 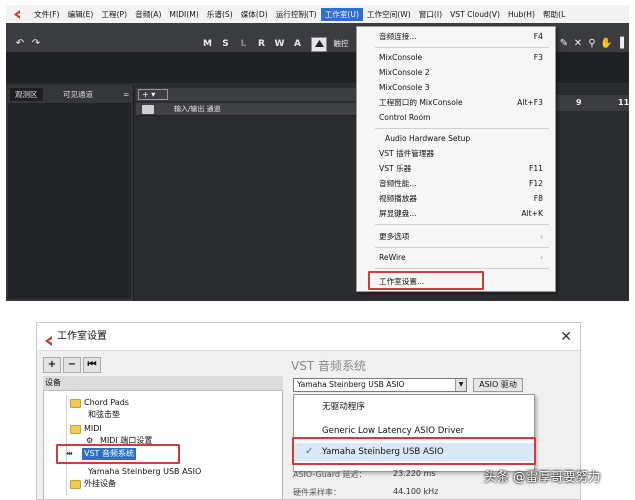 What do you see at coordinates (578, 44) in the screenshot?
I see `erase-tool-icon: ✕` at bounding box center [578, 44].